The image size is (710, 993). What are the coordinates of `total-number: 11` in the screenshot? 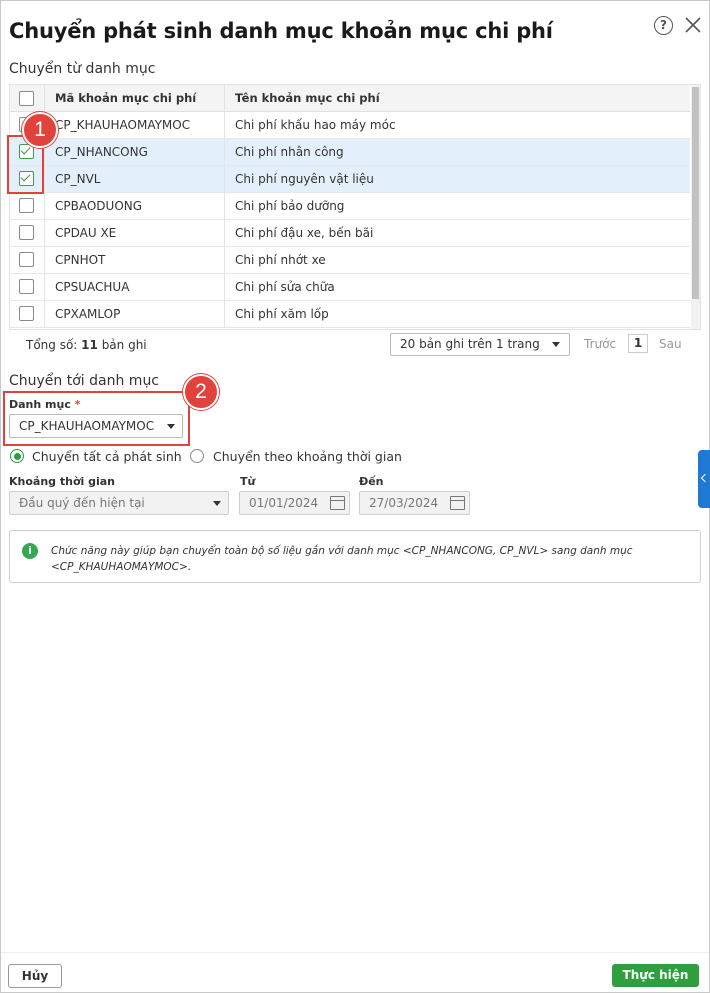 It's located at (89, 345).